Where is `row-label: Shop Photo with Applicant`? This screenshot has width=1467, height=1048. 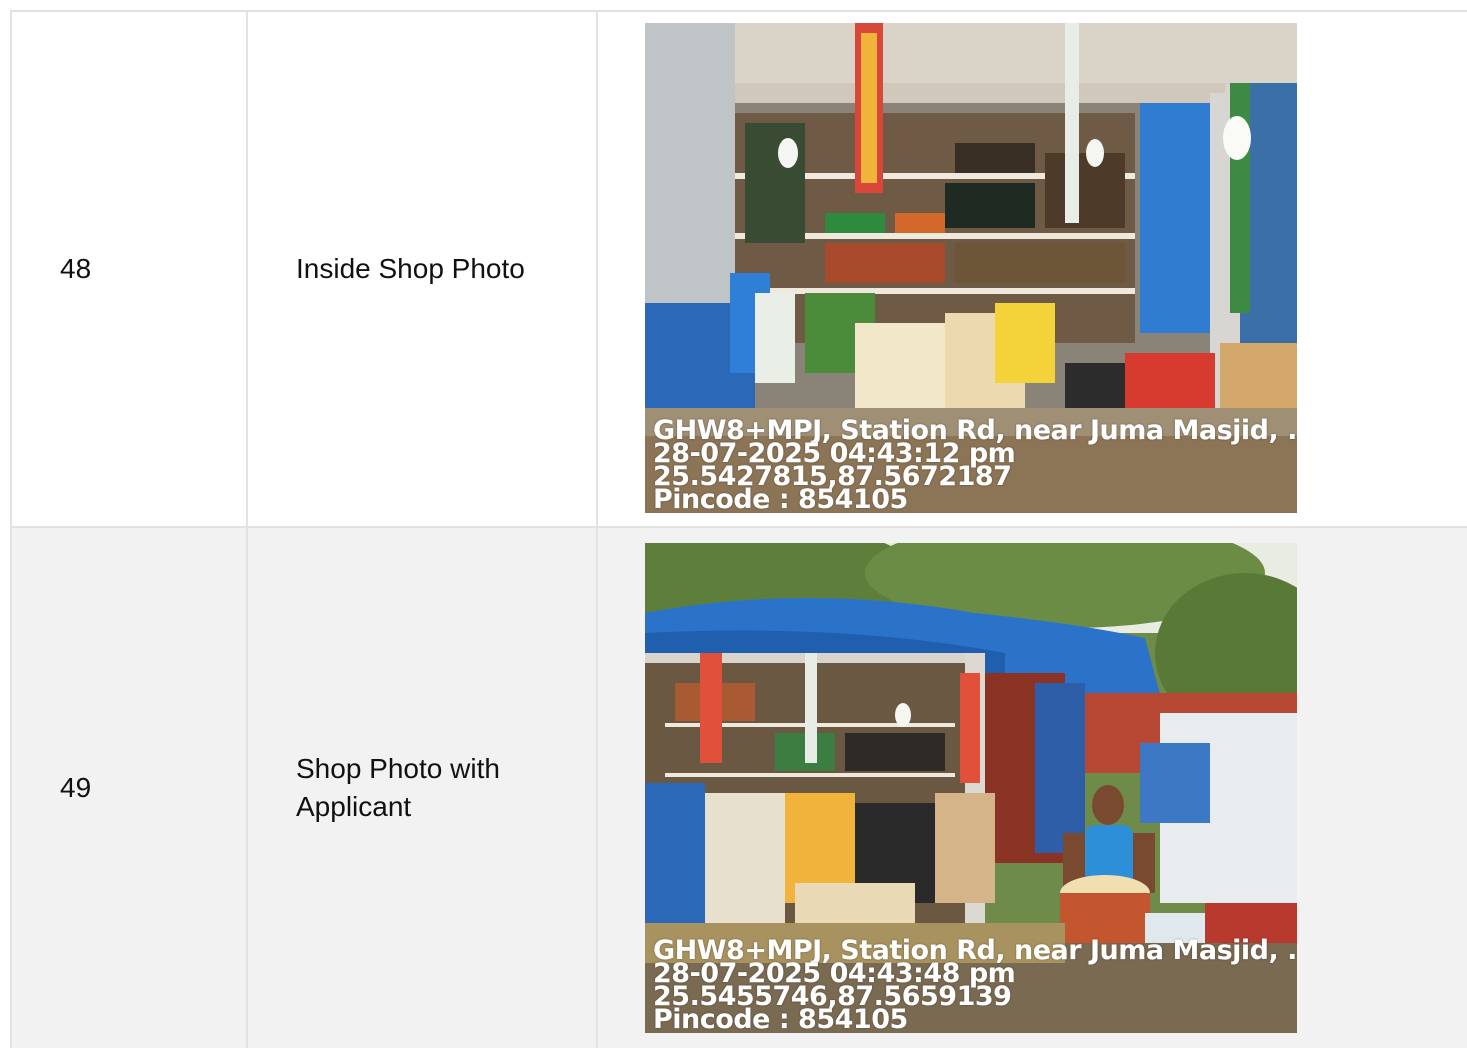
row-label: Shop Photo with Applicant is located at coordinates (423, 788).